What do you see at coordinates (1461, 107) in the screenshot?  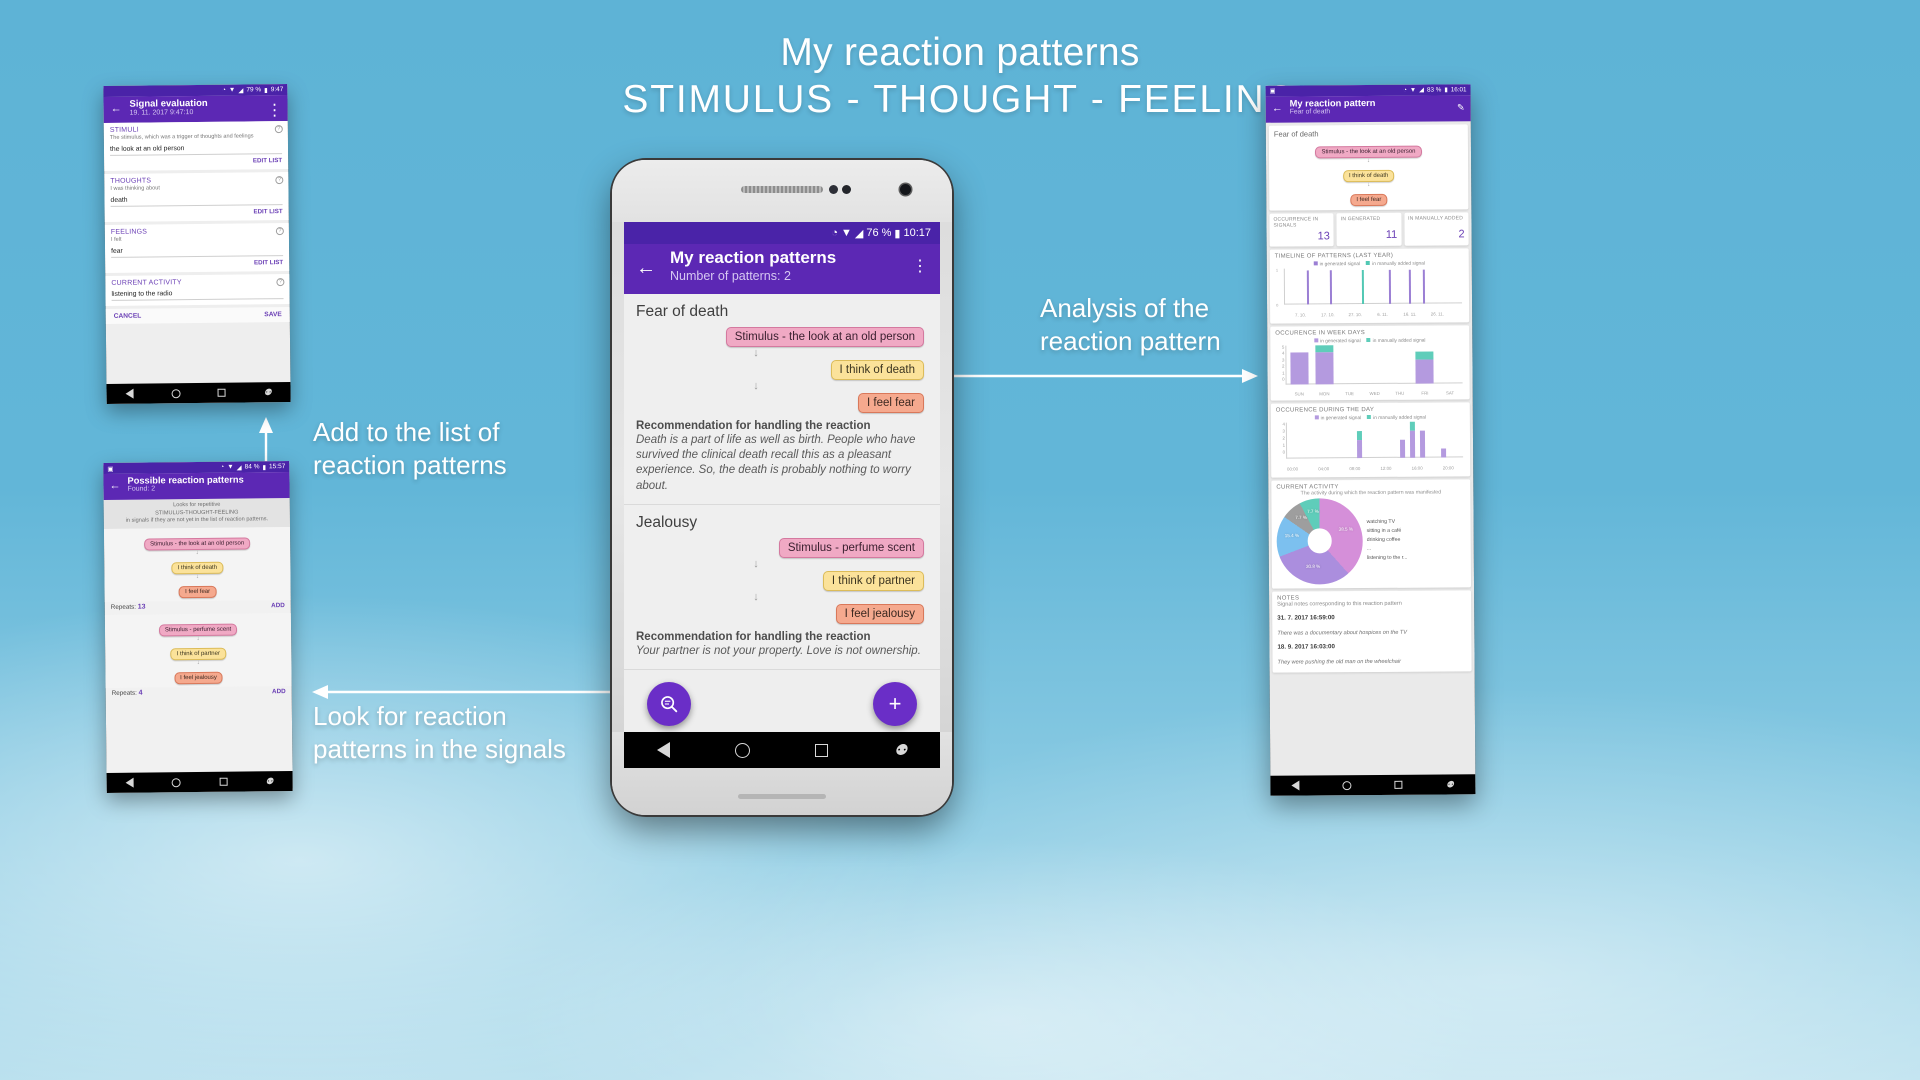 I see `pencil-edit-icon: ✎` at bounding box center [1461, 107].